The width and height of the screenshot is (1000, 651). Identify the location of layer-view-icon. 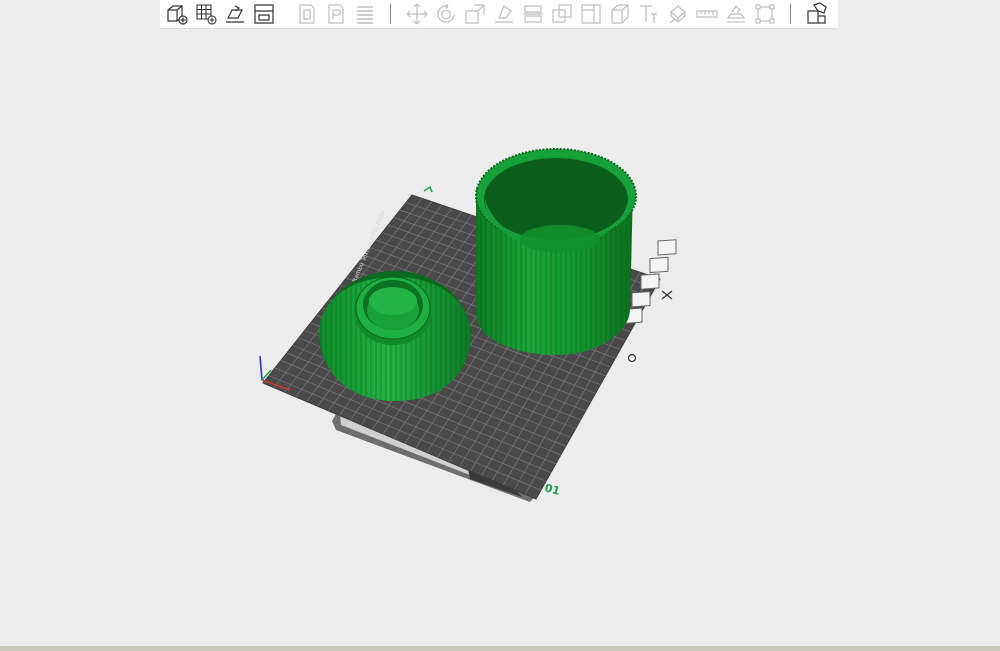
(306, 14).